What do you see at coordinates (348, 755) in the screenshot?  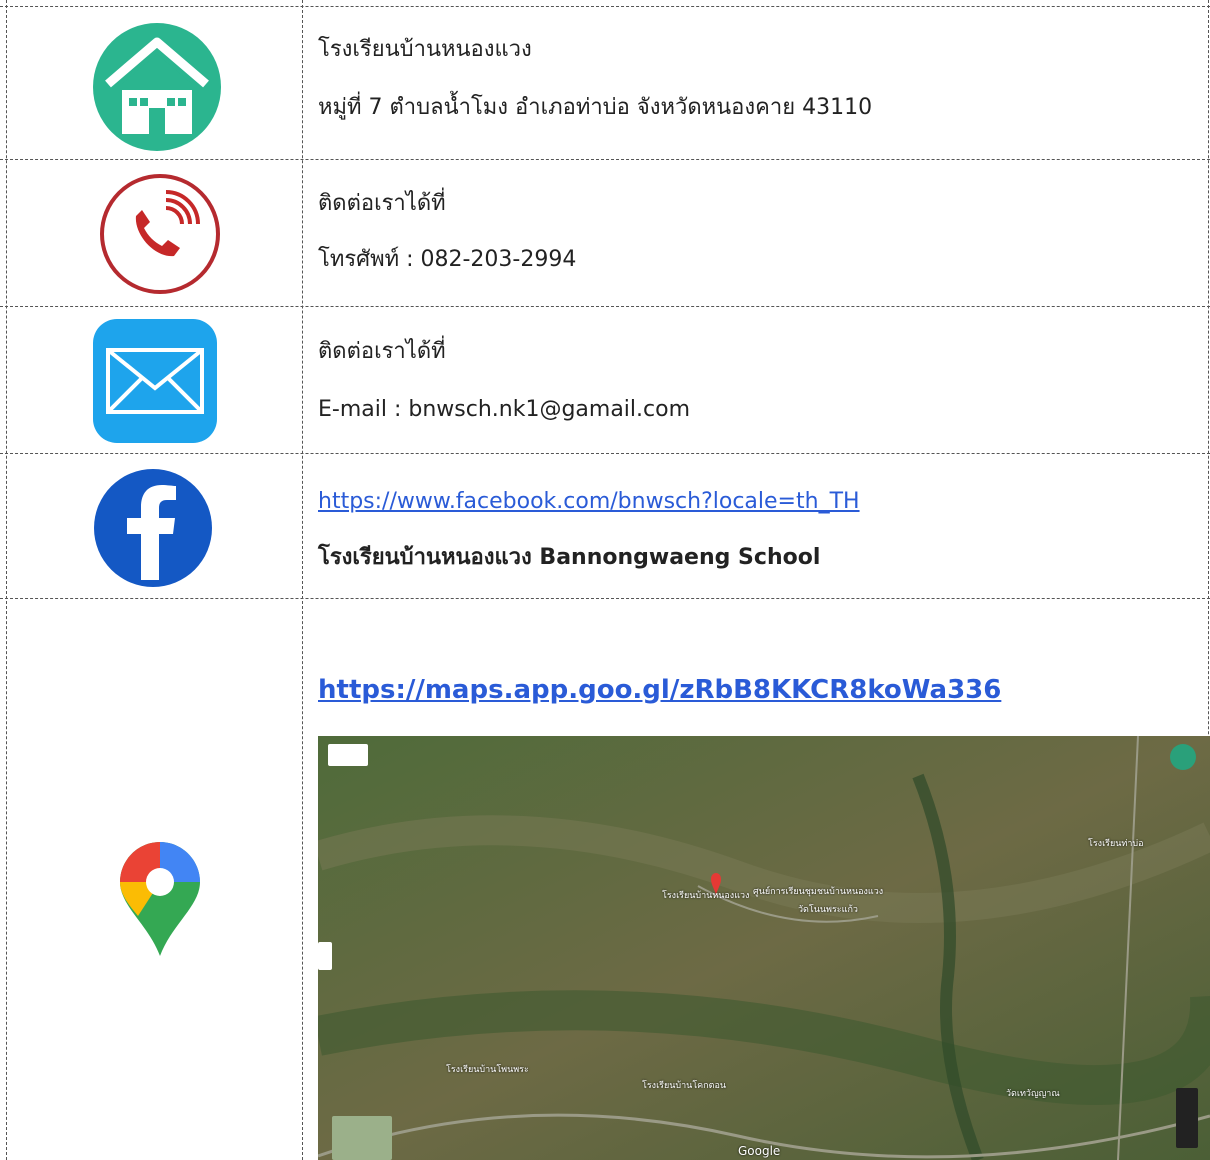 I see `map-type-button` at bounding box center [348, 755].